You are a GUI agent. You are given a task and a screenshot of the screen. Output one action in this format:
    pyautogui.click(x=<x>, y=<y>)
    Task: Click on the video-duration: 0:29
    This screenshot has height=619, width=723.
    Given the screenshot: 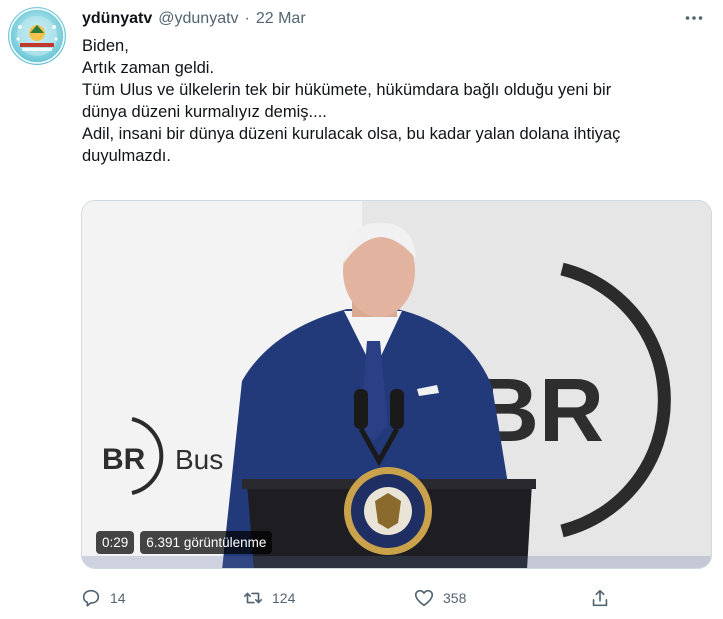 What is the action you would take?
    pyautogui.click(x=115, y=542)
    